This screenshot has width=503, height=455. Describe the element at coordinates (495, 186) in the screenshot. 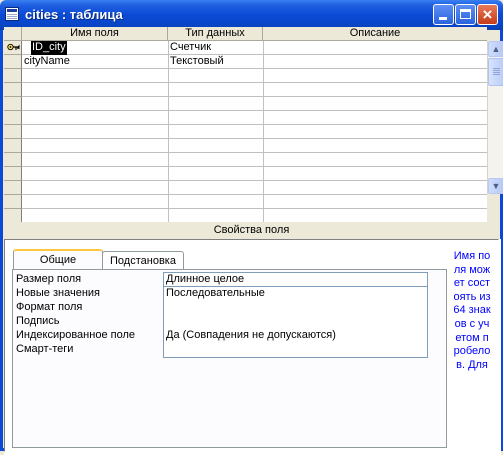

I see `scroll-down-button: ▼` at that location.